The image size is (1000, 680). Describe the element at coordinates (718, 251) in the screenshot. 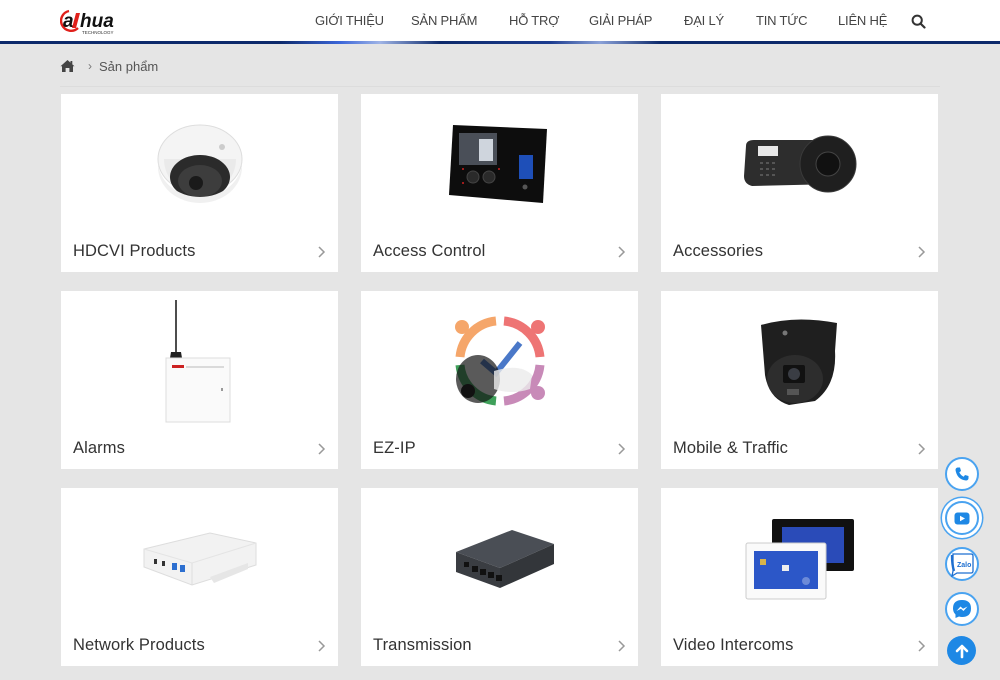

I see `product-title: Accessories` at that location.